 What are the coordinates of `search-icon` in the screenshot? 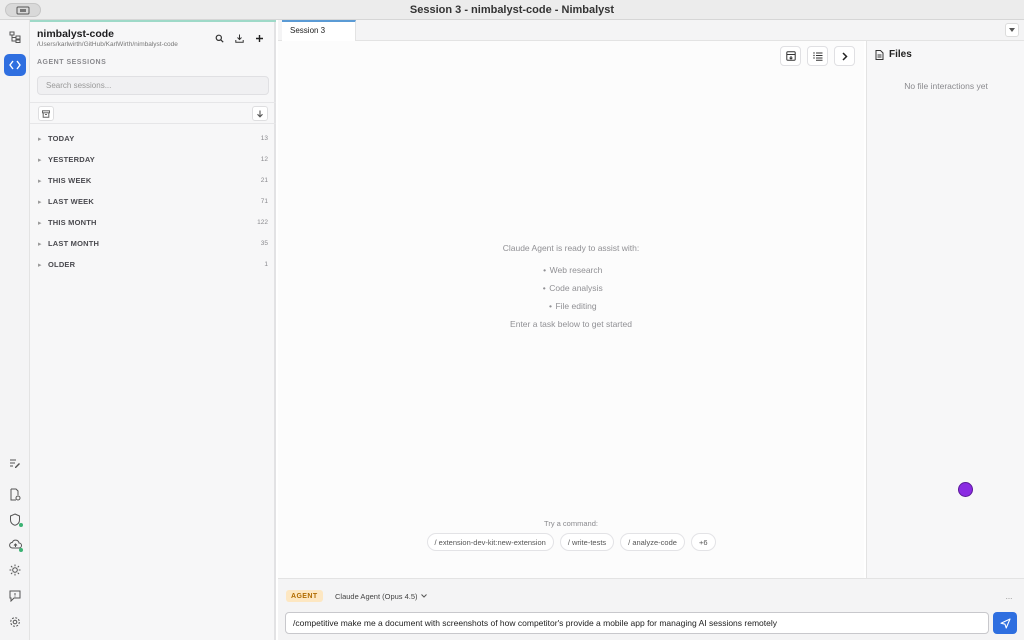 It's located at (219, 38).